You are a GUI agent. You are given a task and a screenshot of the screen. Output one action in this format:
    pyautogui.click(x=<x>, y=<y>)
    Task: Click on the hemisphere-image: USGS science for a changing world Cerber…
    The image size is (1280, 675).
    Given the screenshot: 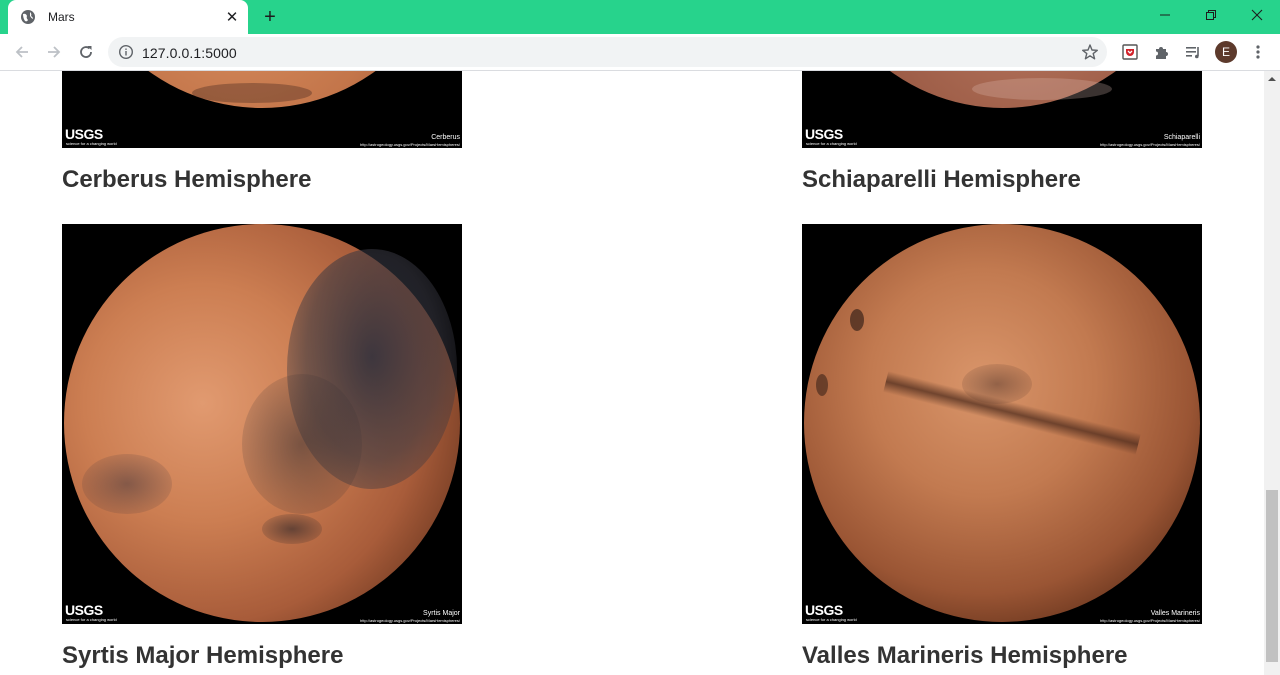 What is the action you would take?
    pyautogui.click(x=262, y=109)
    